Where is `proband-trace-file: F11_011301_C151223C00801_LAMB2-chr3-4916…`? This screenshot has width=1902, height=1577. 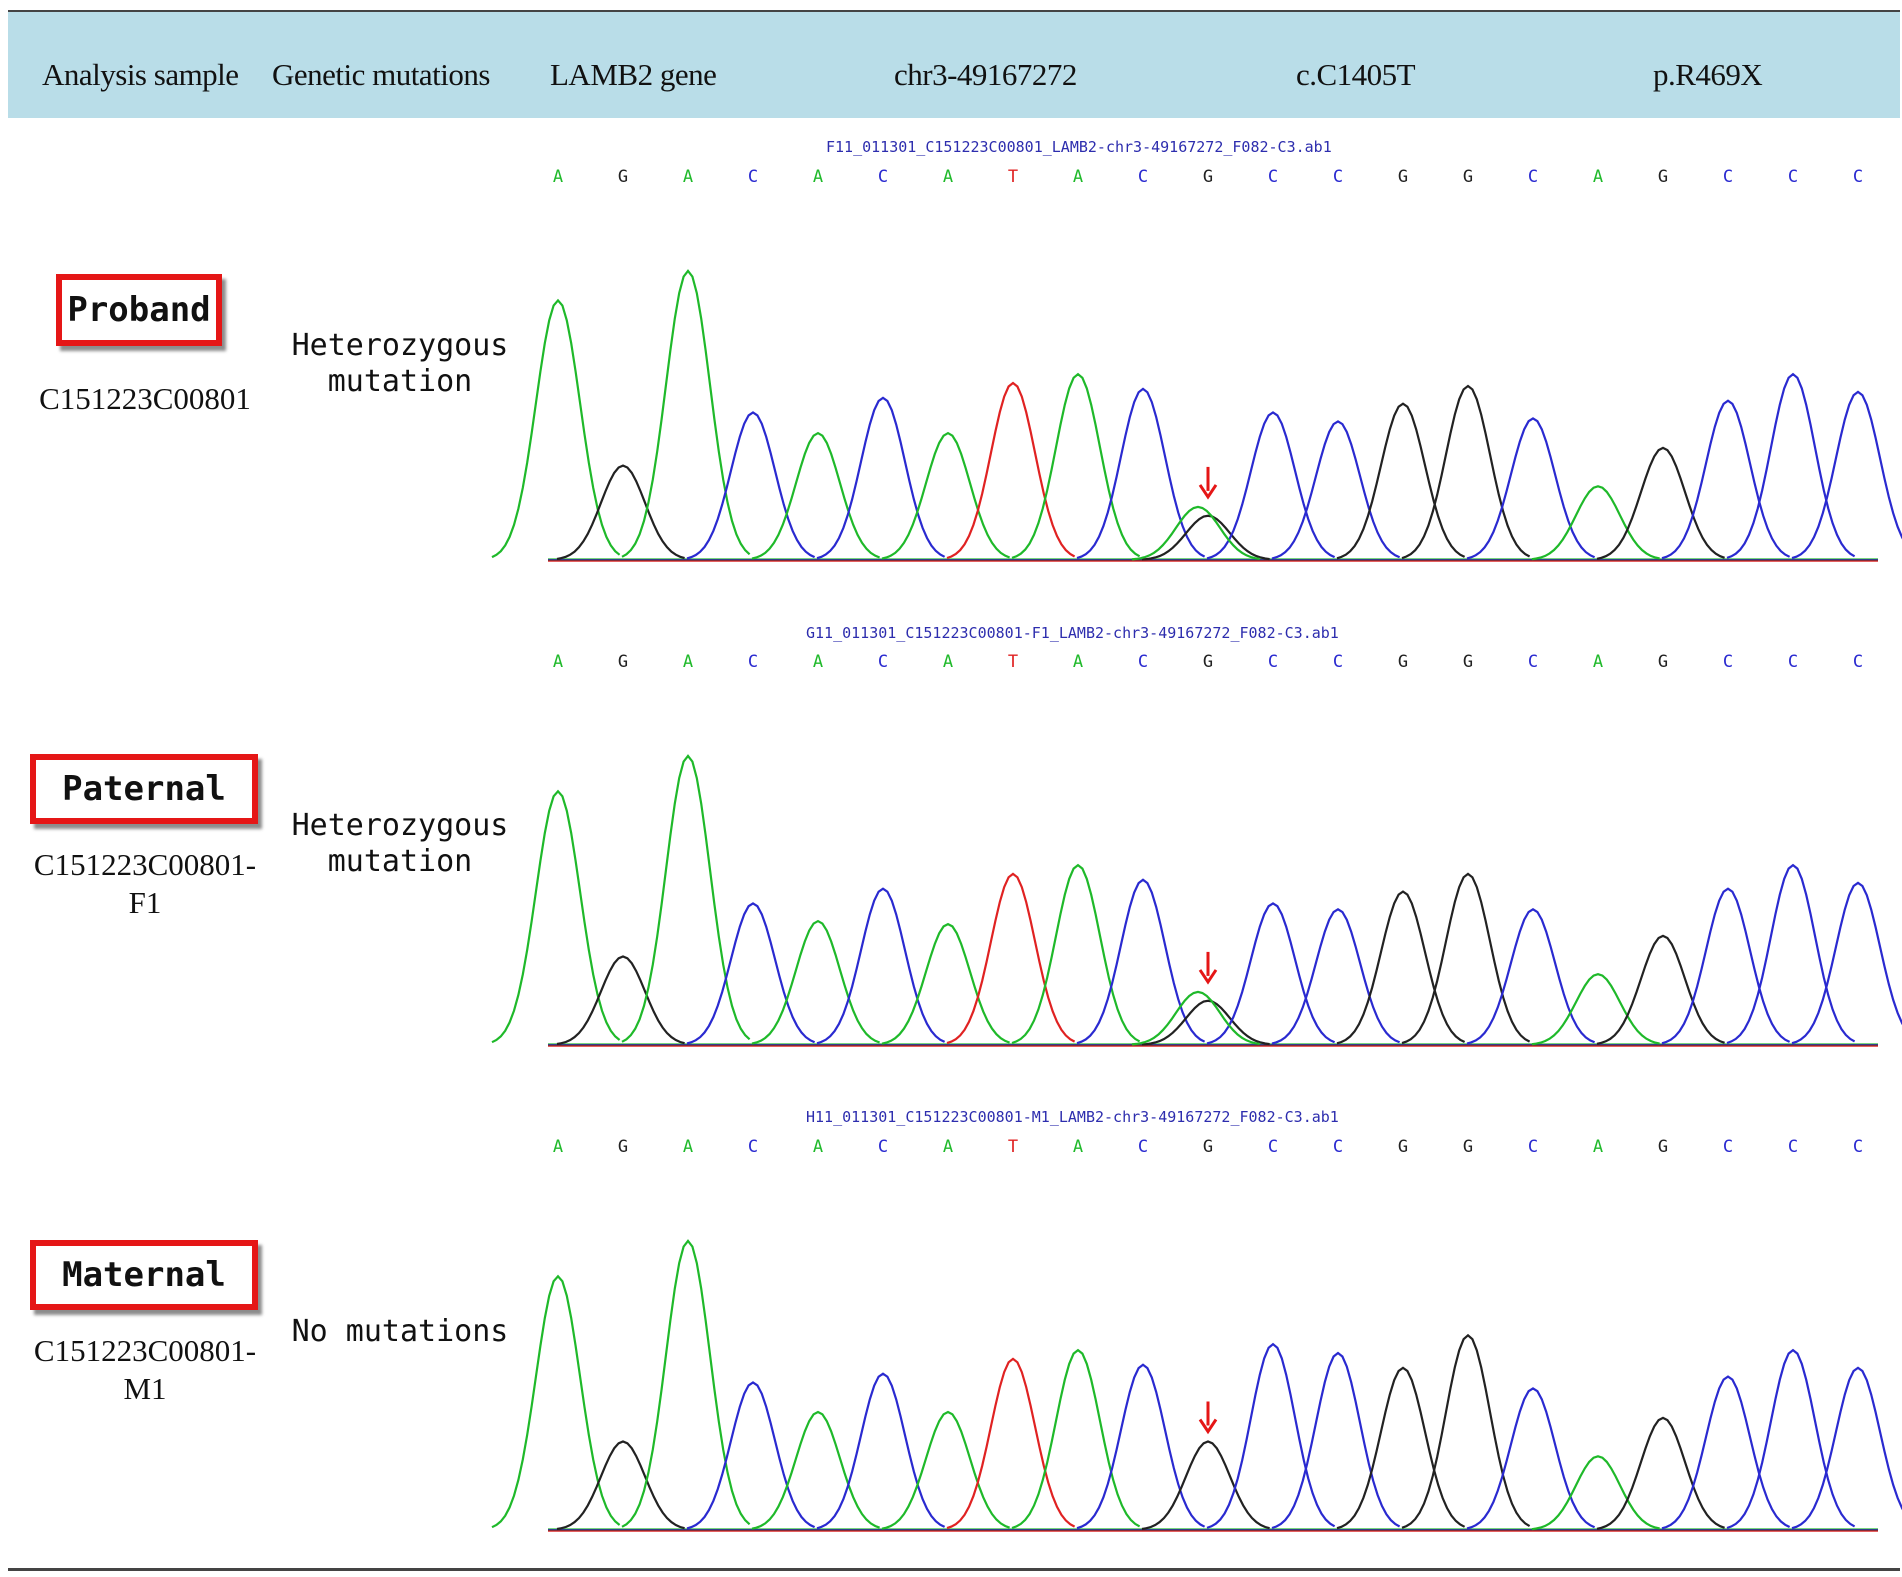 proband-trace-file: F11_011301_C151223C00801_LAMB2-chr3-4916… is located at coordinates (1079, 147).